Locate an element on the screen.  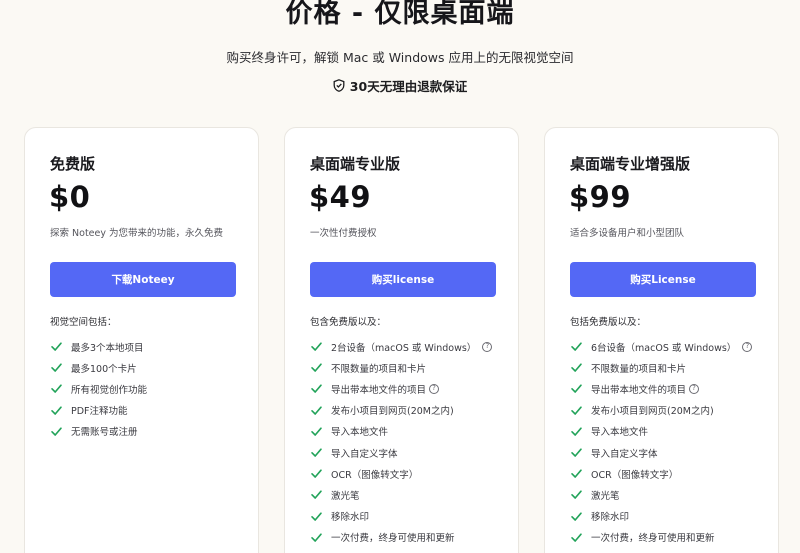
feature-label: PDF注释功能 is located at coordinates (99, 412).